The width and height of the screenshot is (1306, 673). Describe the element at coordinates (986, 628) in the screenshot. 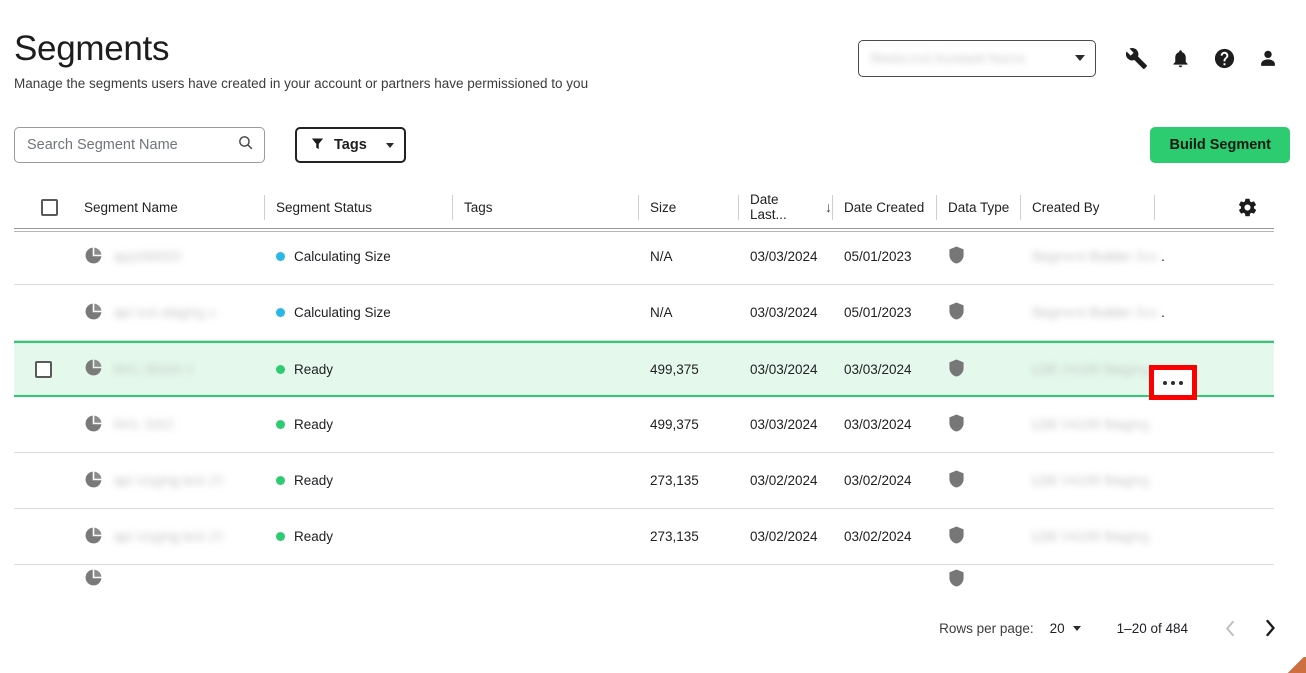

I see `rows-per-page-label: Rows per page:` at that location.